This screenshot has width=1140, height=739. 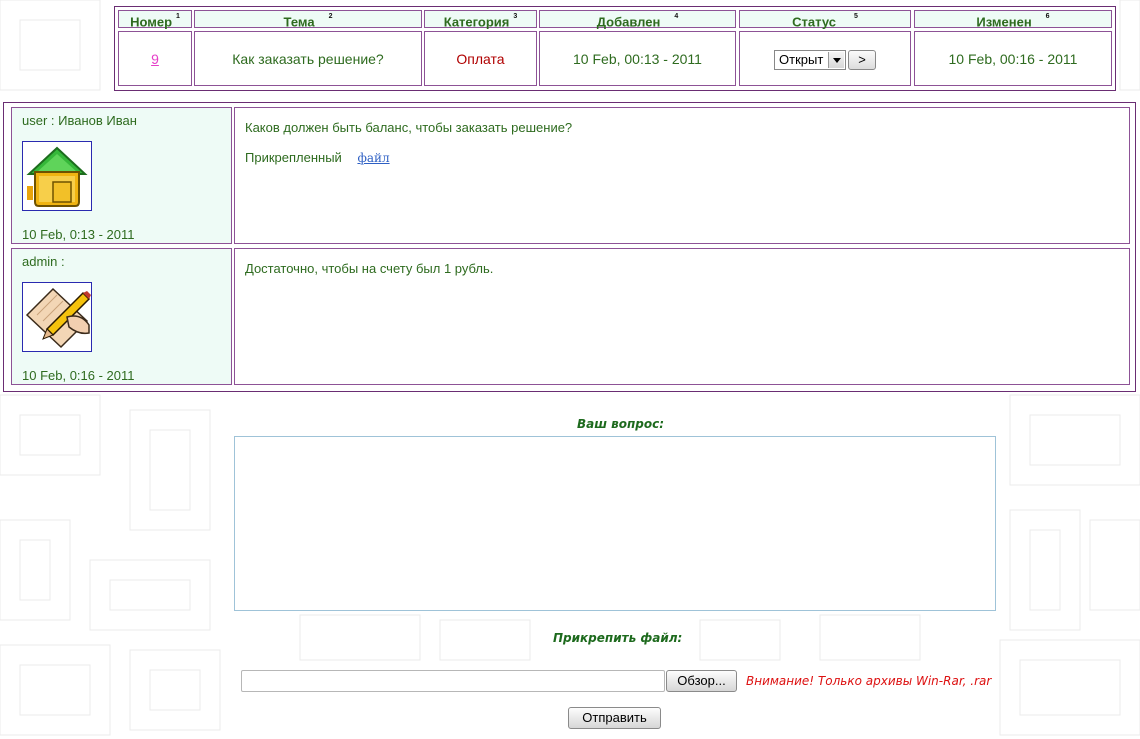 I want to click on column-header-subject: Тема 2, so click(x=308, y=20).